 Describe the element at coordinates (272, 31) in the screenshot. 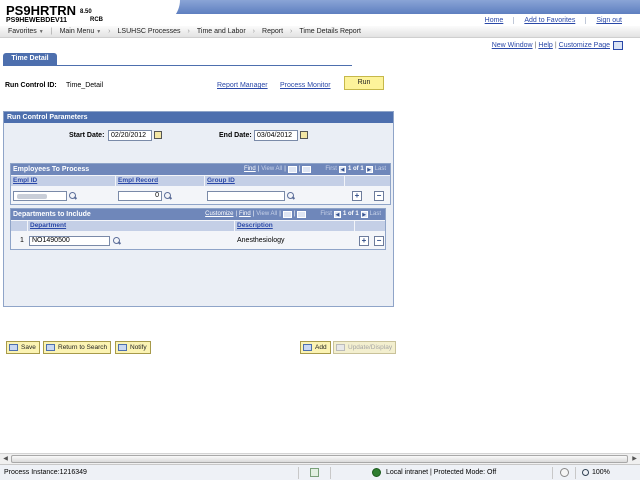

I see `breadcrumb-report: Report` at that location.